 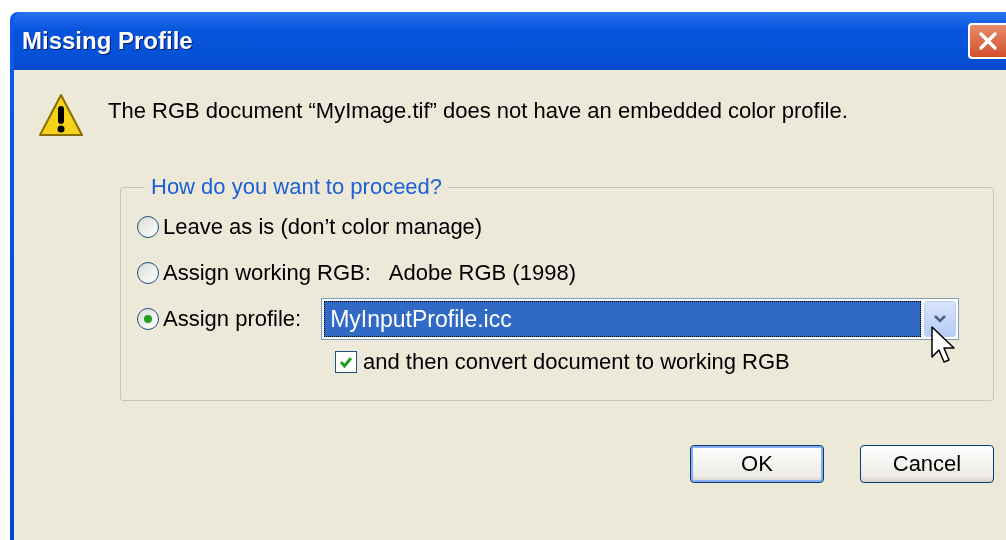 I want to click on message-text: The RGB document “MyImage.tif” does not have an embedded color profile., so click(x=478, y=111).